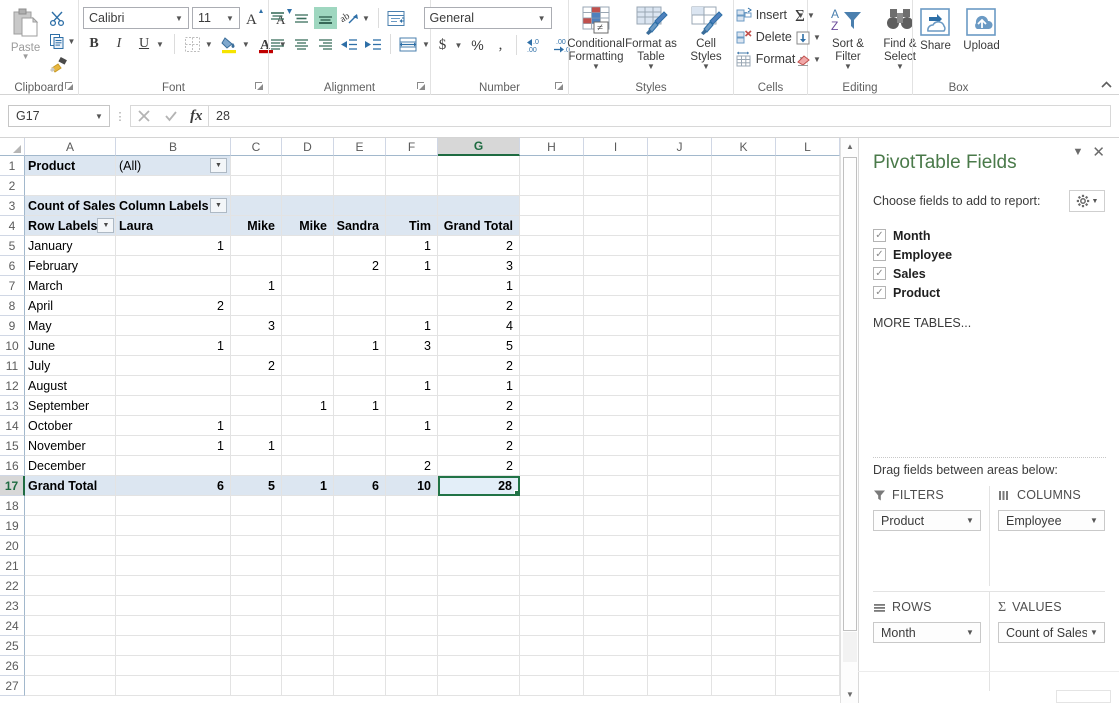 The width and height of the screenshot is (1119, 703). Describe the element at coordinates (850, 647) in the screenshot. I see `scrollbar-track` at that location.